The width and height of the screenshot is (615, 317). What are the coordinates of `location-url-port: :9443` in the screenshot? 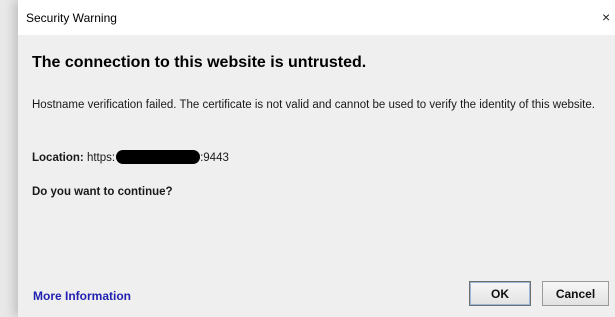 It's located at (214, 158).